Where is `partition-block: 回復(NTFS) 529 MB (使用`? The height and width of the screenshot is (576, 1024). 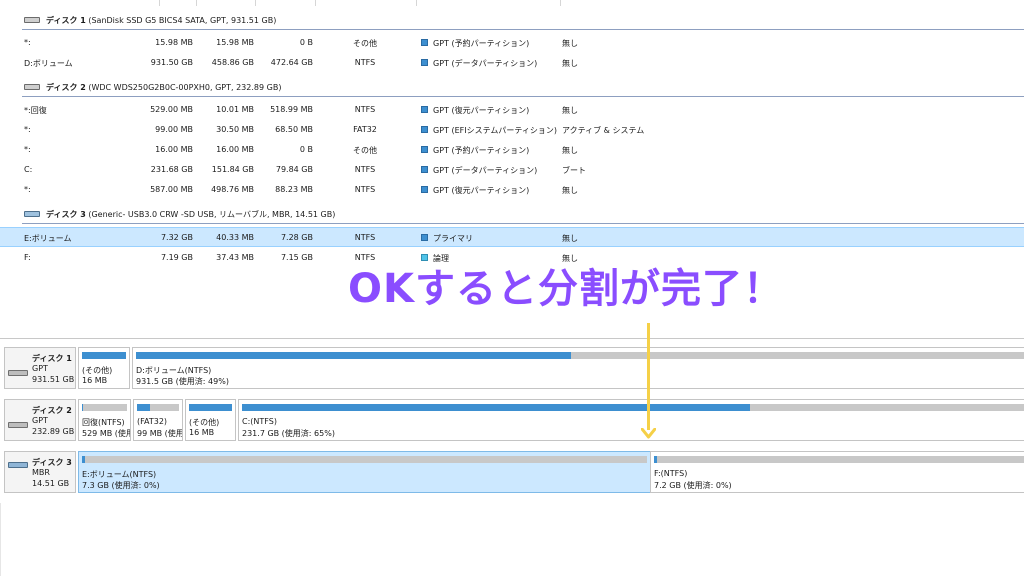 partition-block: 回復(NTFS) 529 MB (使用 is located at coordinates (104, 420).